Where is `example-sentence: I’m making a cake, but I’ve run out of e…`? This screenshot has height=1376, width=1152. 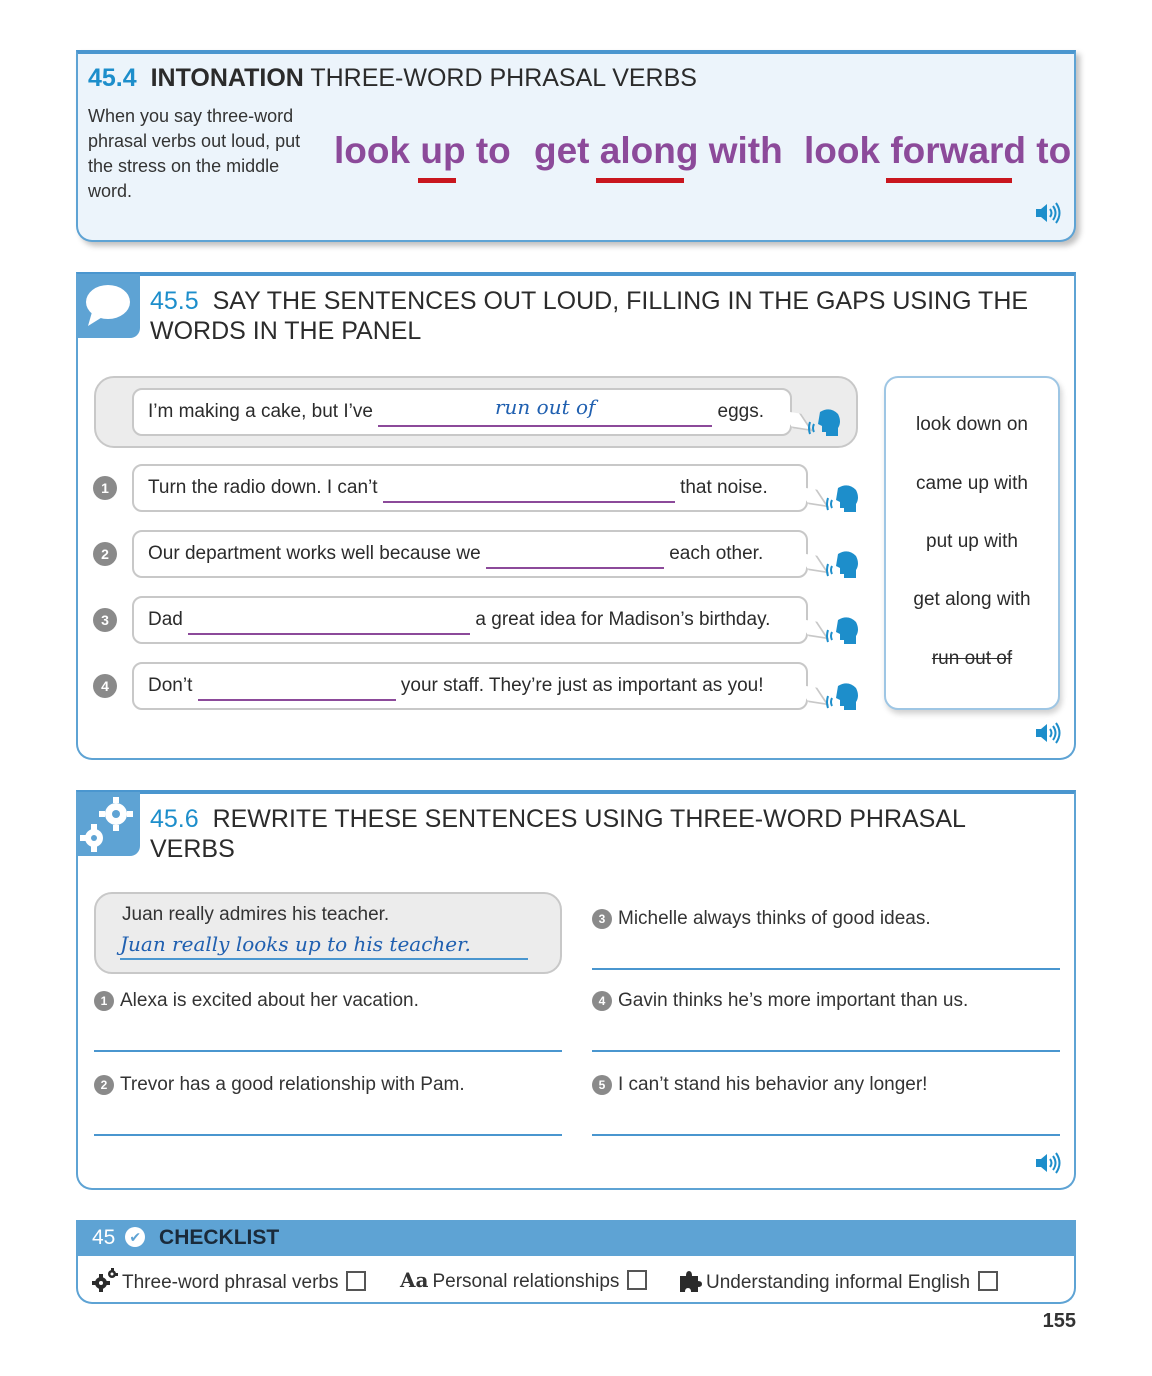
example-sentence: I’m making a cake, but I’ve run out of e… is located at coordinates (473, 412).